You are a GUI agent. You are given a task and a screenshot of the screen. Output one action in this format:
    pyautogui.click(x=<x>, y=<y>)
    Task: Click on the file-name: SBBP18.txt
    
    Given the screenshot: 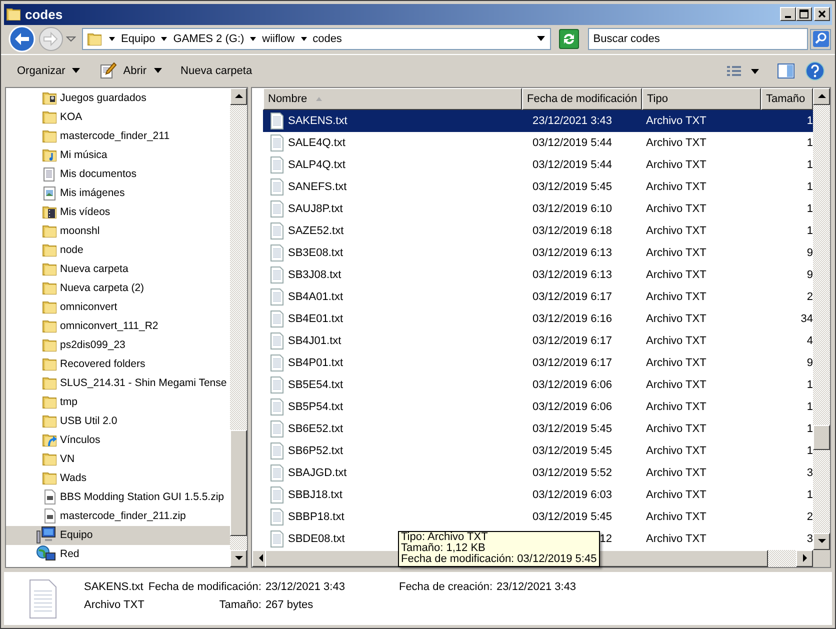 What is the action you would take?
    pyautogui.click(x=316, y=516)
    